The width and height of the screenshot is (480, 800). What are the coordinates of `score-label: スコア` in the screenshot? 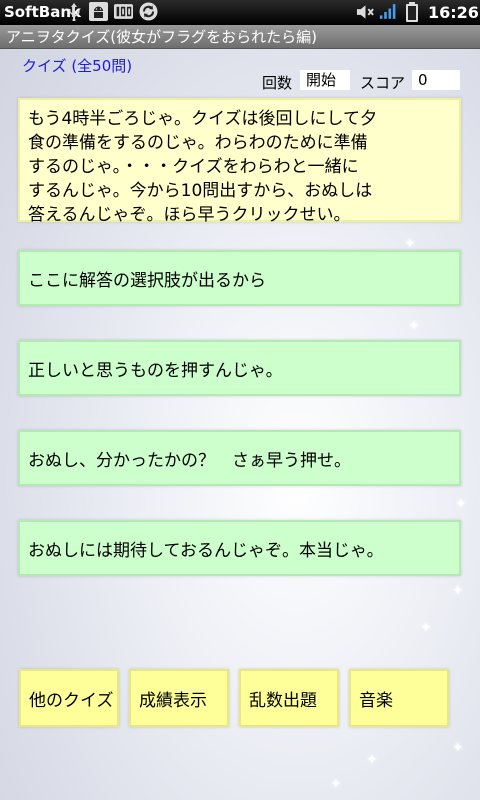 It's located at (383, 83).